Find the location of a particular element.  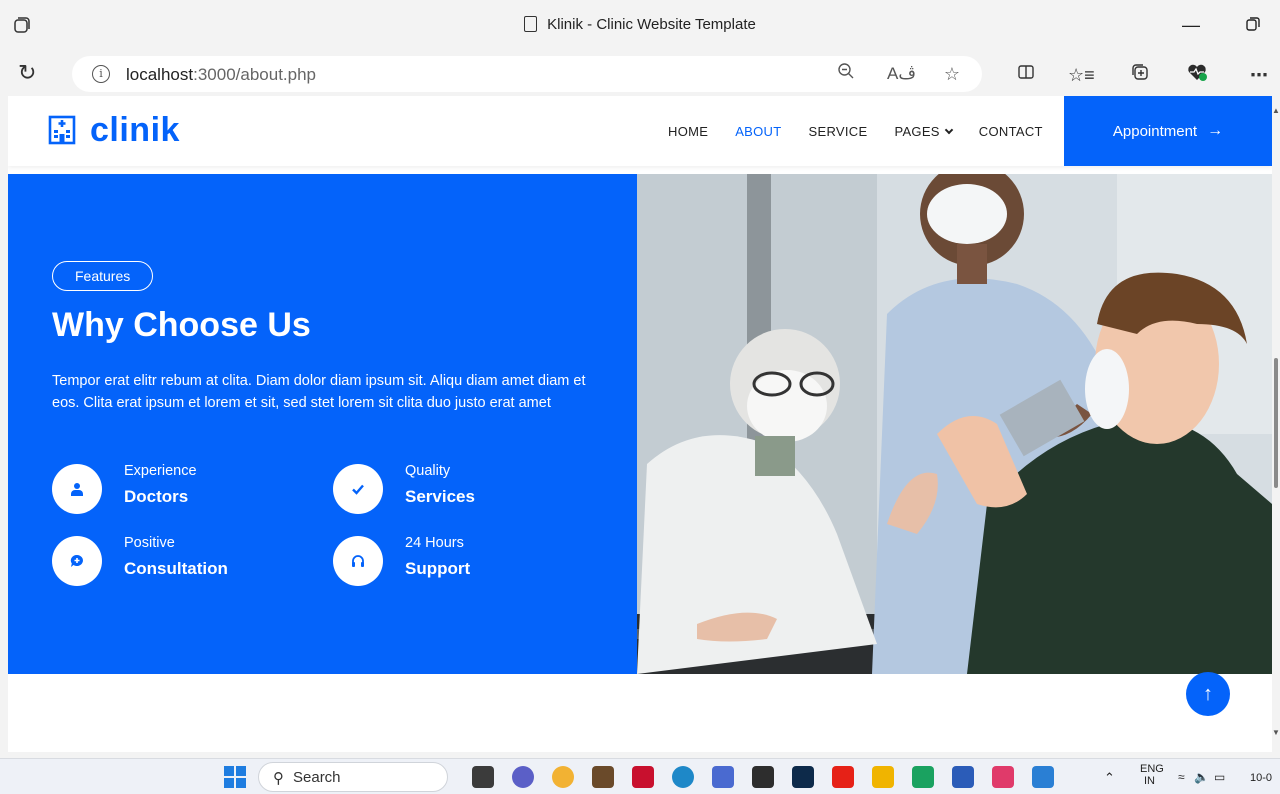

hospital-icon is located at coordinates (62, 130).